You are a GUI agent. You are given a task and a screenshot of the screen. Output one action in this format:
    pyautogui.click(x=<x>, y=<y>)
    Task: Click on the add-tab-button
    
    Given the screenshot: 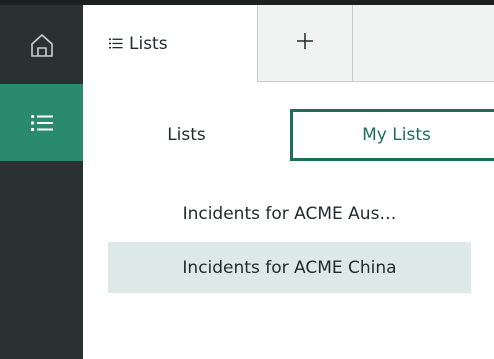 What is the action you would take?
    pyautogui.click(x=305, y=43)
    